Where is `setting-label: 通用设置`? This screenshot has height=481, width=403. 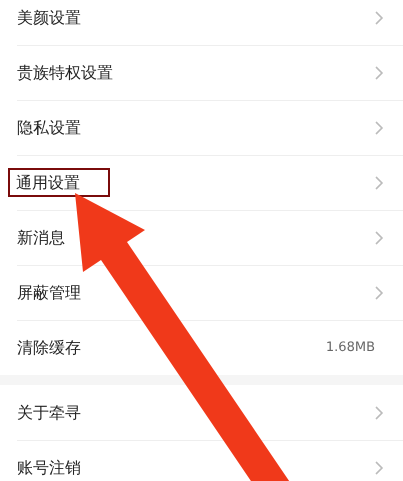 setting-label: 通用设置 is located at coordinates (59, 183).